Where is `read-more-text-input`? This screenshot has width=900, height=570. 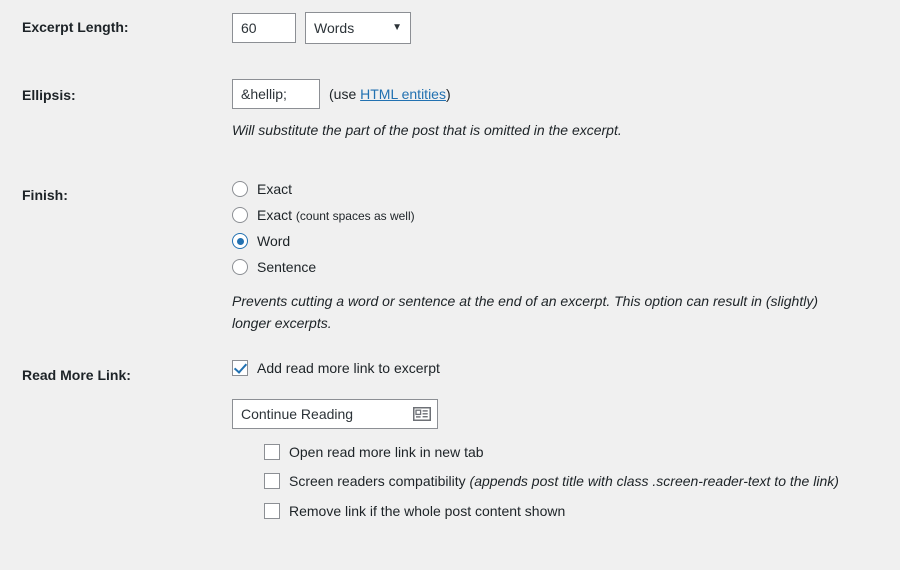
read-more-text-input is located at coordinates (335, 413).